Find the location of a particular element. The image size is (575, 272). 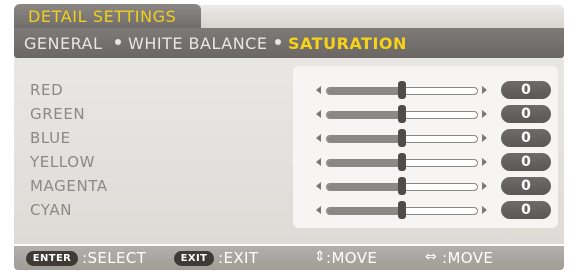

tab-strip-background is located at coordinates (376, 16).